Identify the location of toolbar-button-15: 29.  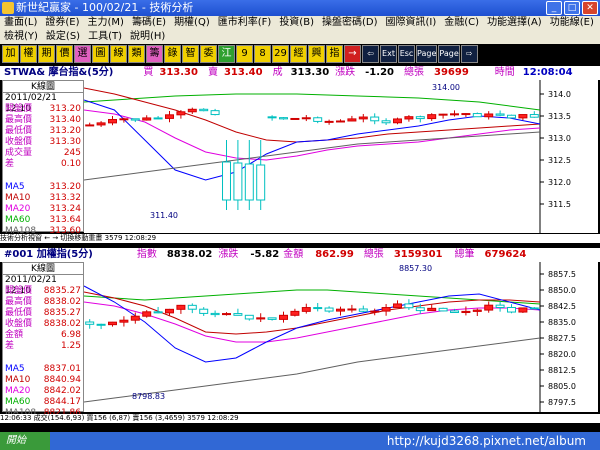
(280, 54).